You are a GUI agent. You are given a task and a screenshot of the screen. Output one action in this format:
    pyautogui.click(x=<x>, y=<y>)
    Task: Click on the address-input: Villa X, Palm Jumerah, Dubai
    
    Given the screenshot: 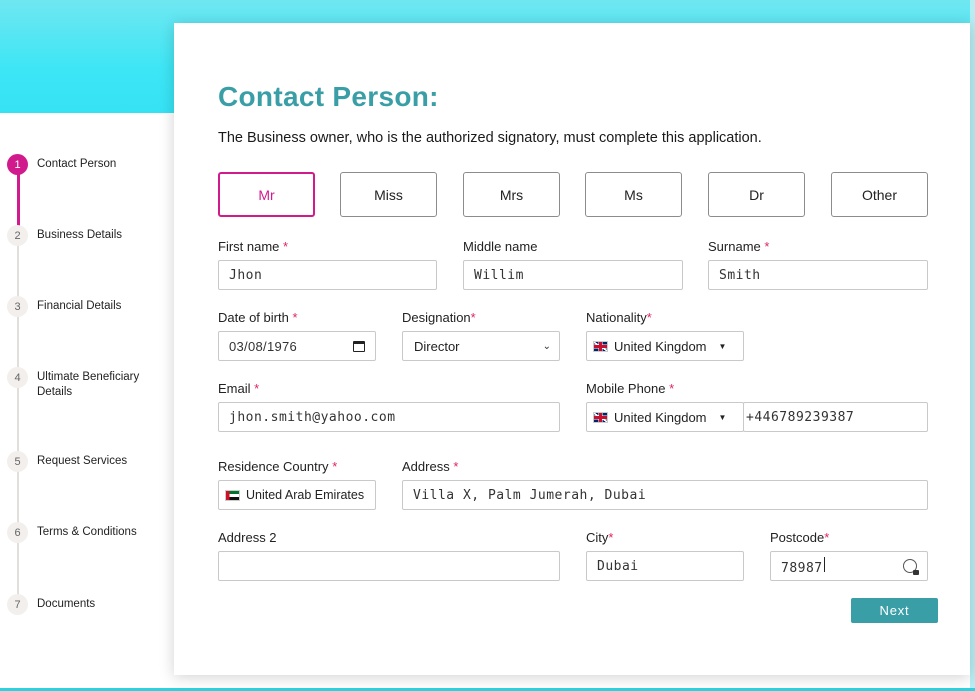 What is the action you would take?
    pyautogui.click(x=665, y=495)
    